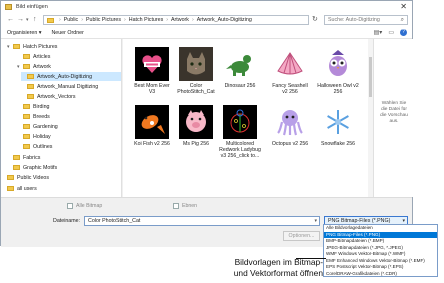 This screenshot has width=444, height=283. Describe the element at coordinates (290, 64) in the screenshot. I see `seashell-icon` at that location.